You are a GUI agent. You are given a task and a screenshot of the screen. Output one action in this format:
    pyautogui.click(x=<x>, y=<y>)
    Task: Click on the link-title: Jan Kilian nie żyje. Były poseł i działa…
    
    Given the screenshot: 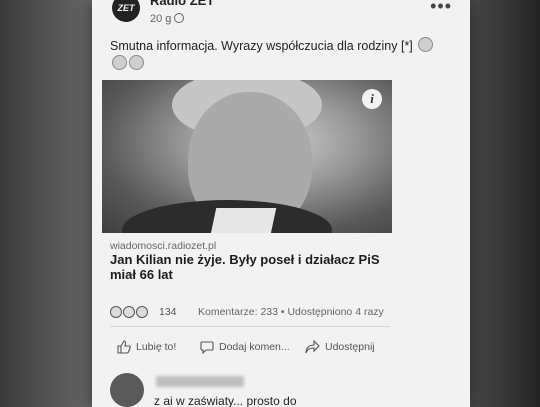 What is the action you would take?
    pyautogui.click(x=245, y=267)
    